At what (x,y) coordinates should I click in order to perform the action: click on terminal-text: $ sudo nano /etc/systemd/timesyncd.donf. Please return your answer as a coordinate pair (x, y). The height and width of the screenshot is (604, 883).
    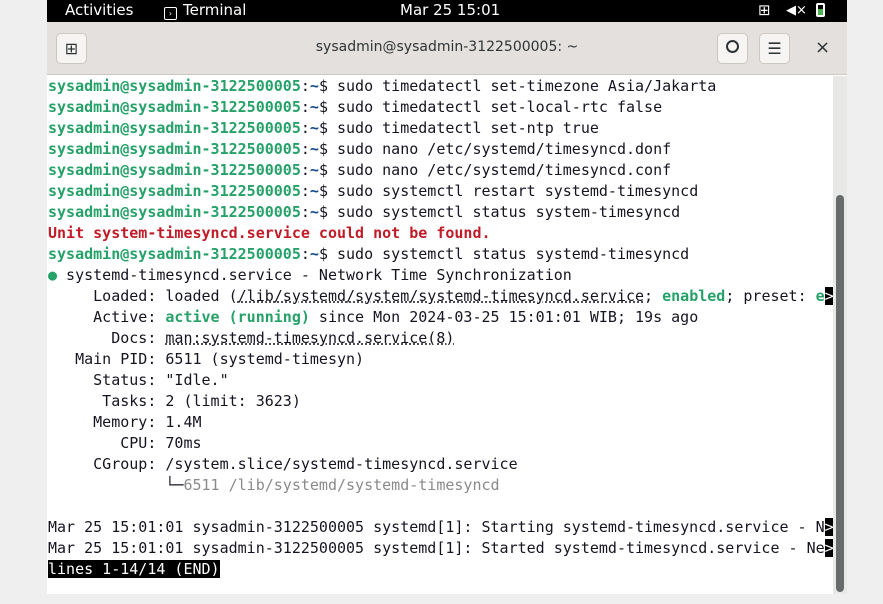
    Looking at the image, I should click on (495, 149).